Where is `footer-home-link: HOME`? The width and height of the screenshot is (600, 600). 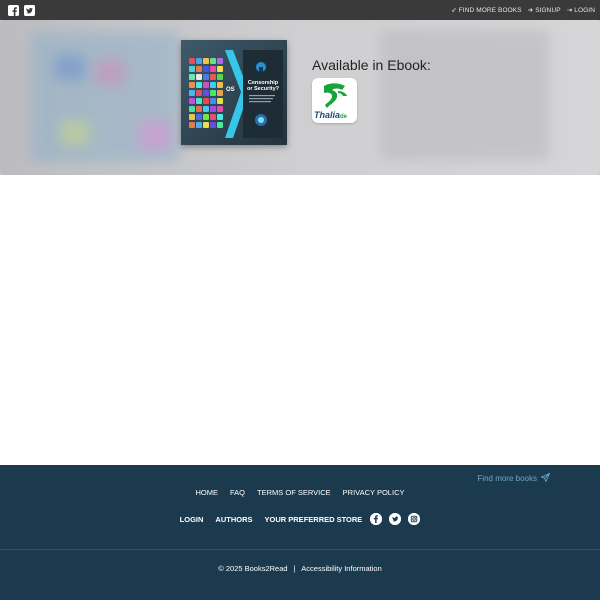 footer-home-link: HOME is located at coordinates (207, 492).